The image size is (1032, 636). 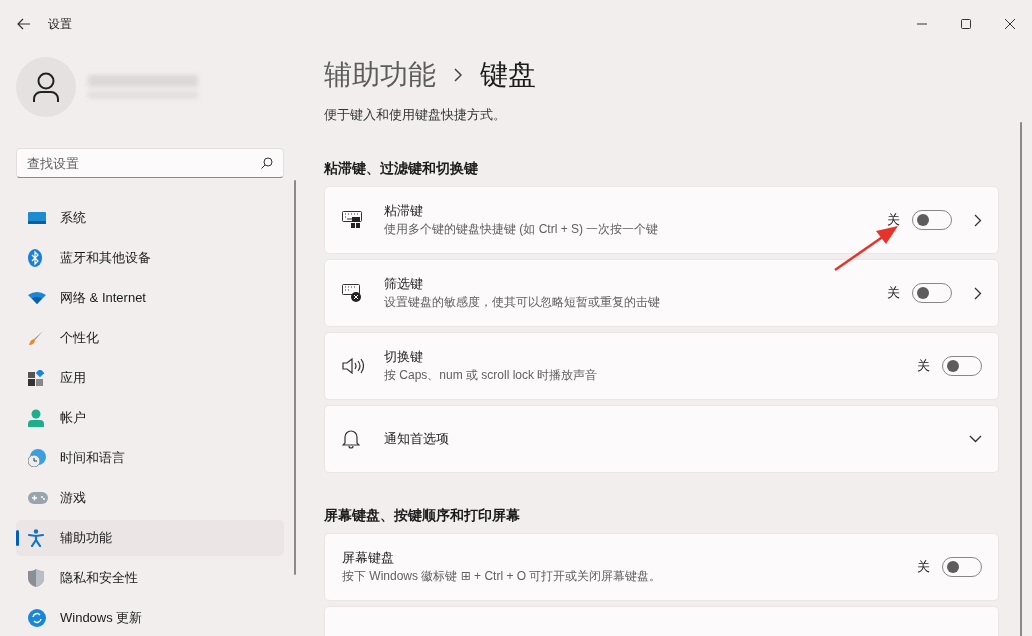 I want to click on settings-card: 粘滞键 使用多个键的键盘快捷键 (如 Ctrl + S) 一次按一个键 关, so click(x=661, y=220).